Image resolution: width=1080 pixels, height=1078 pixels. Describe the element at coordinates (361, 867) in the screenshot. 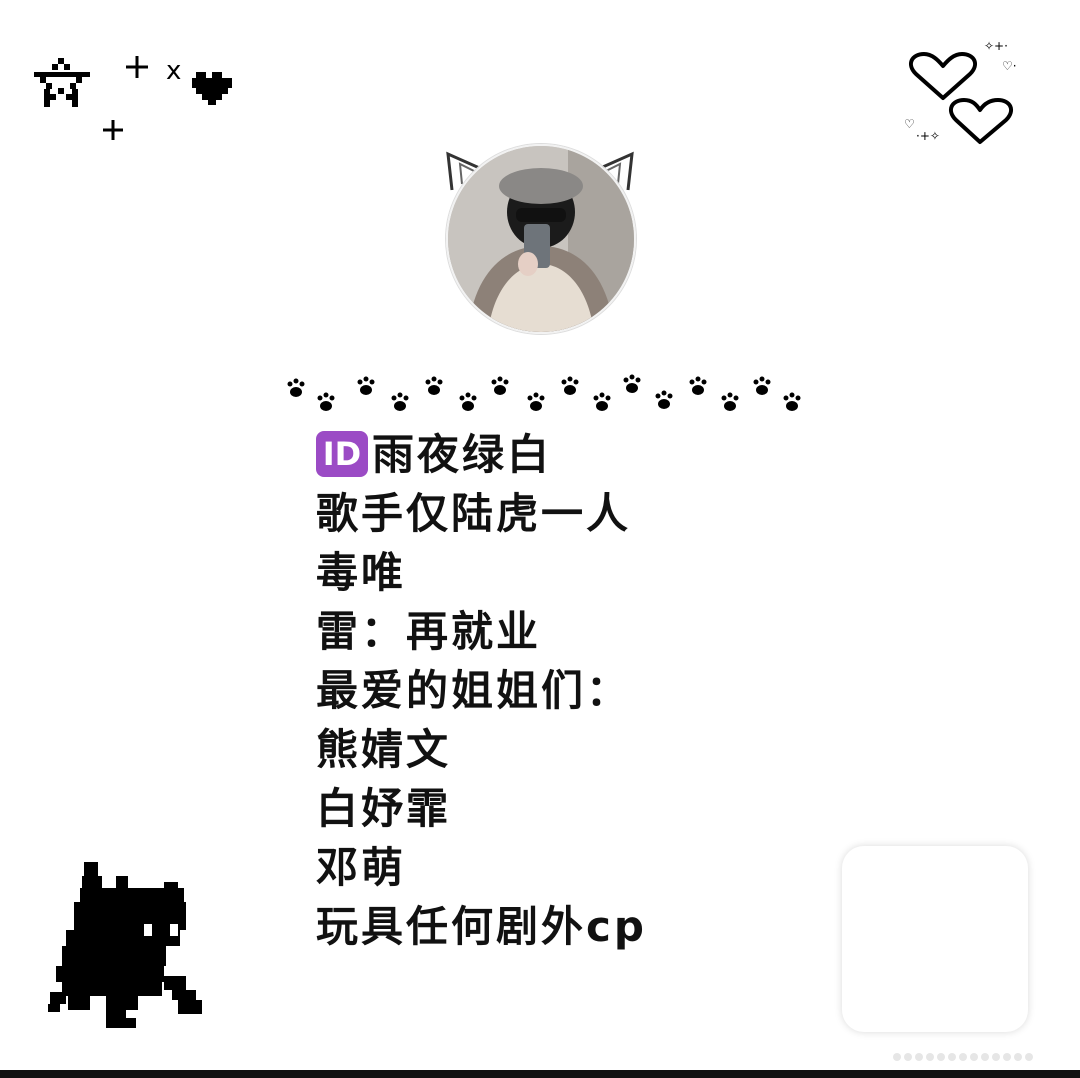

I see `profile-line-favorite-3: 邓萌` at that location.